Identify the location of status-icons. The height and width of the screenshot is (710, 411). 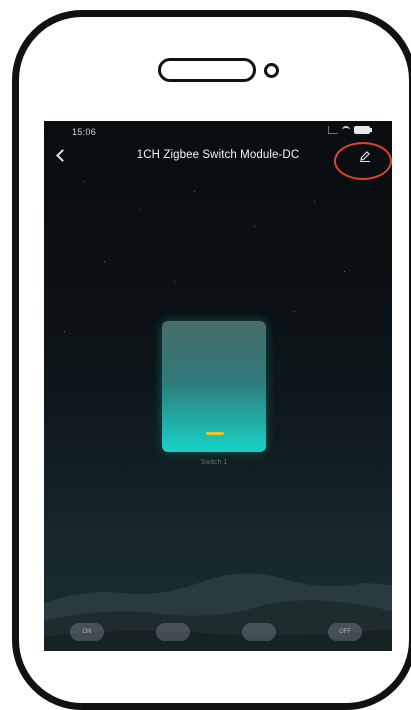
(350, 130).